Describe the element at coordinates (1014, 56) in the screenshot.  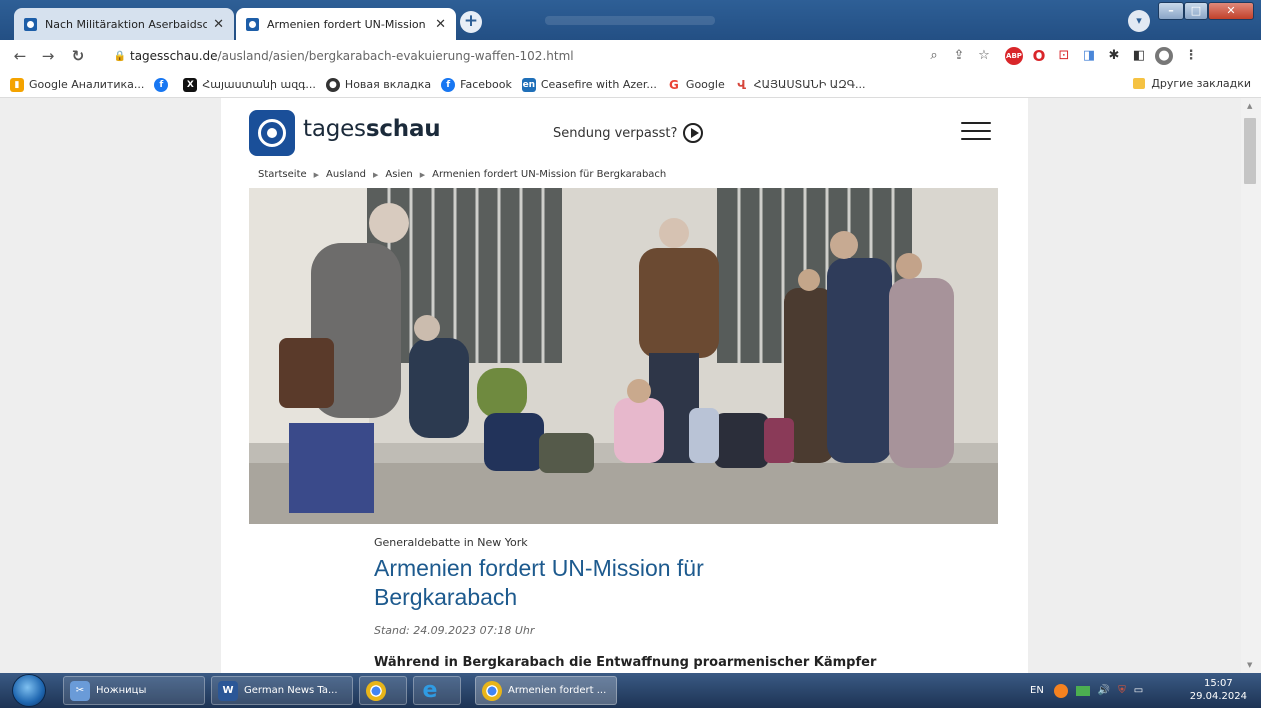
I see `adblock-icon: ABP` at that location.